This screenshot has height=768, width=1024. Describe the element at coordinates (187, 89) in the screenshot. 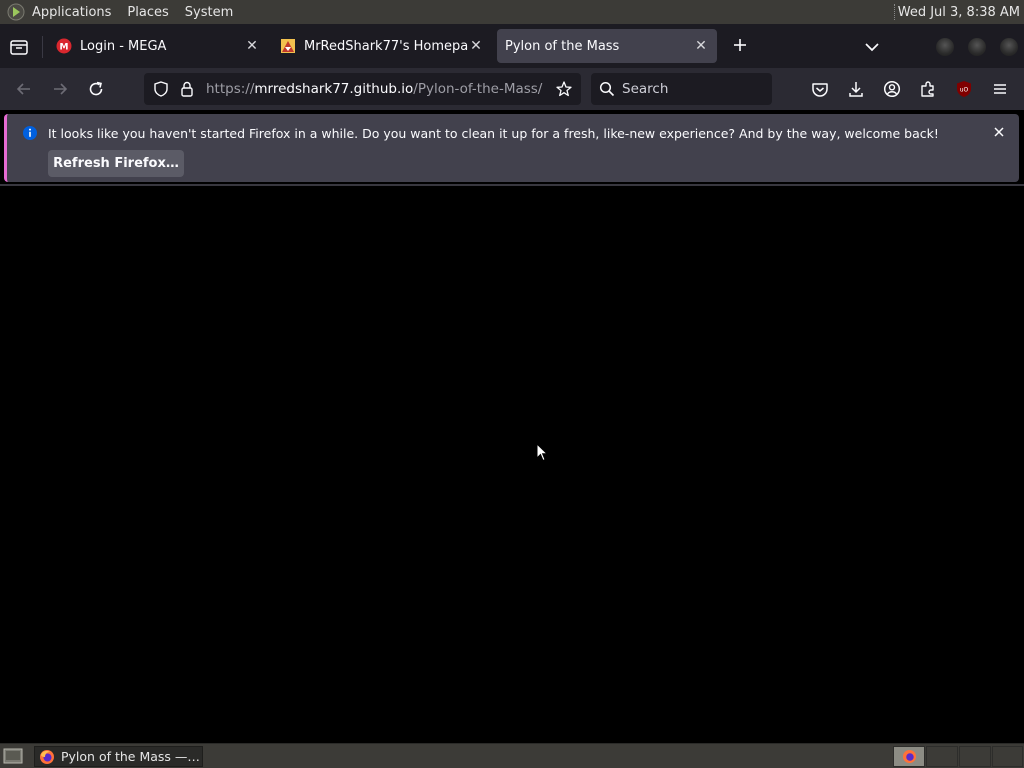

I see `lock-icon` at that location.